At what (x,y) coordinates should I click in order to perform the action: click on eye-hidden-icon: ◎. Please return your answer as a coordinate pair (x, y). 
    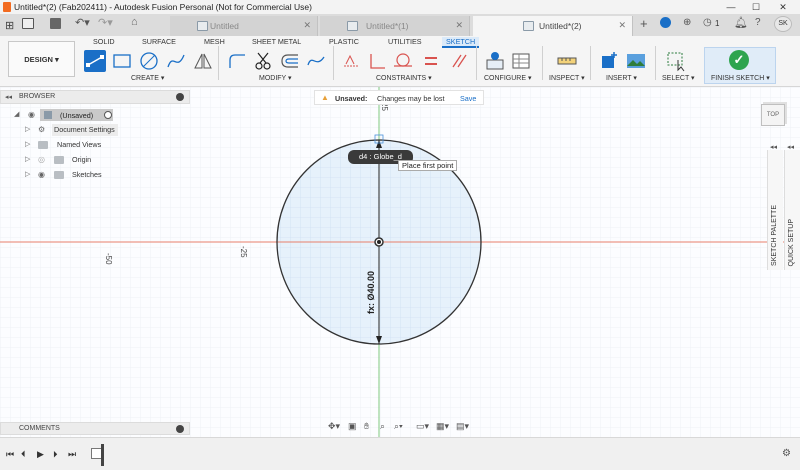
    Looking at the image, I should click on (41, 159).